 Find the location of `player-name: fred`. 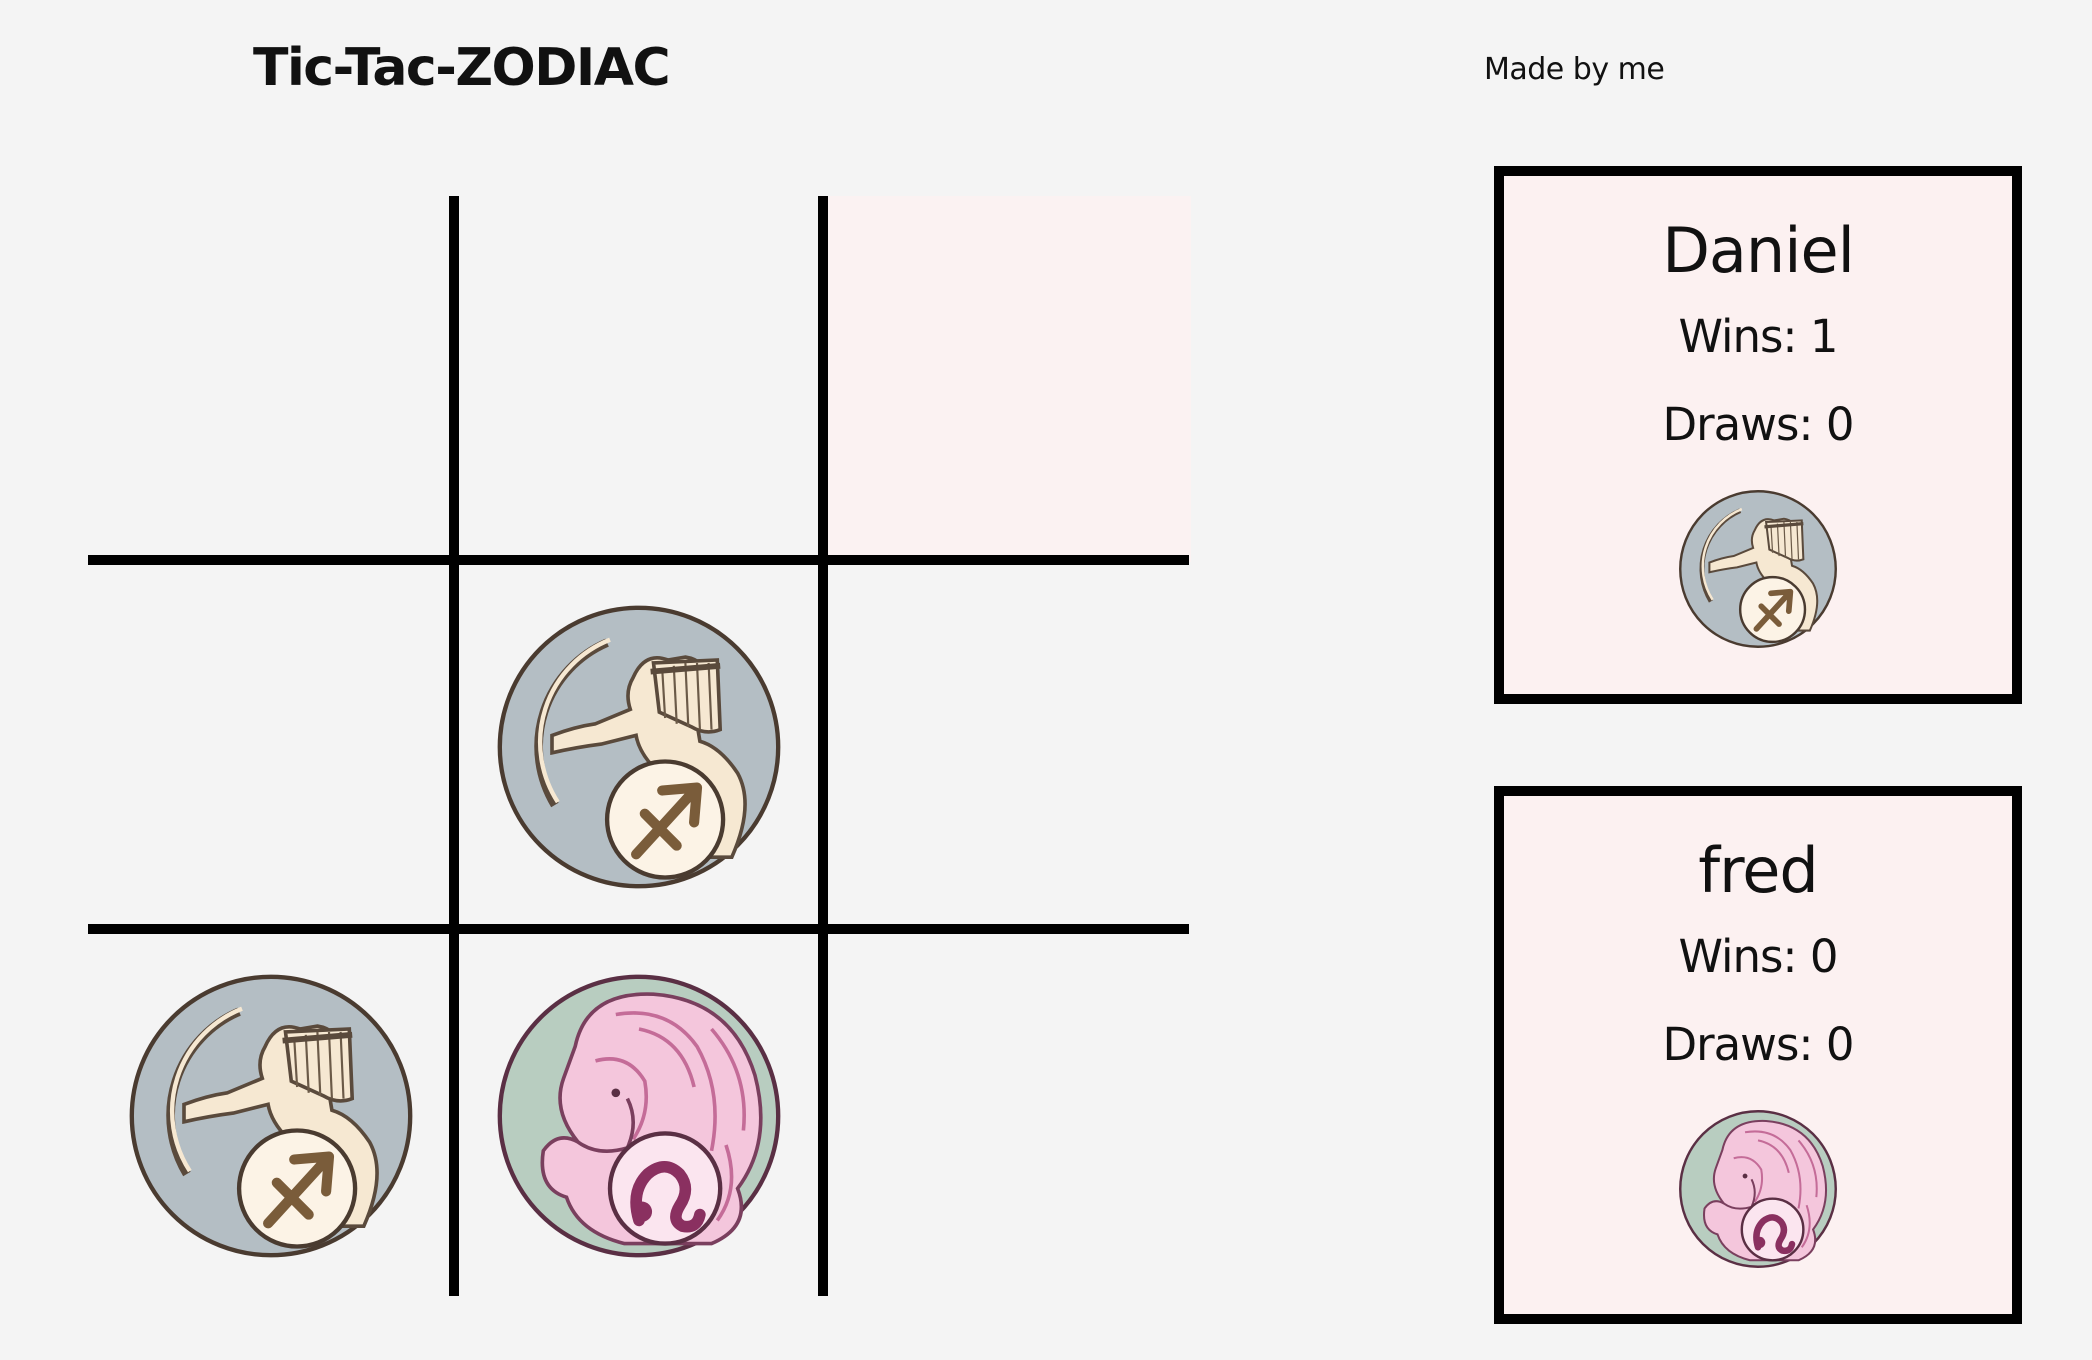

player-name: fred is located at coordinates (1758, 870).